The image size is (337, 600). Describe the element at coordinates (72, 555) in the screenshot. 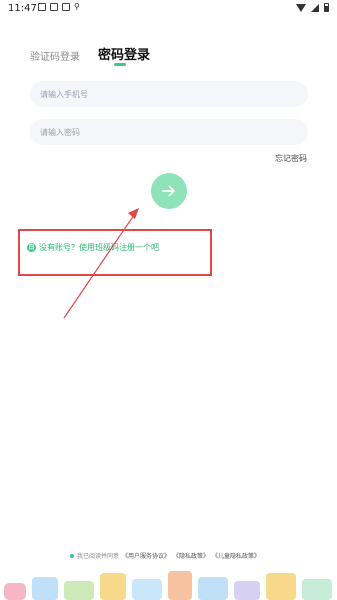

I see `agreement-checkbox` at that location.